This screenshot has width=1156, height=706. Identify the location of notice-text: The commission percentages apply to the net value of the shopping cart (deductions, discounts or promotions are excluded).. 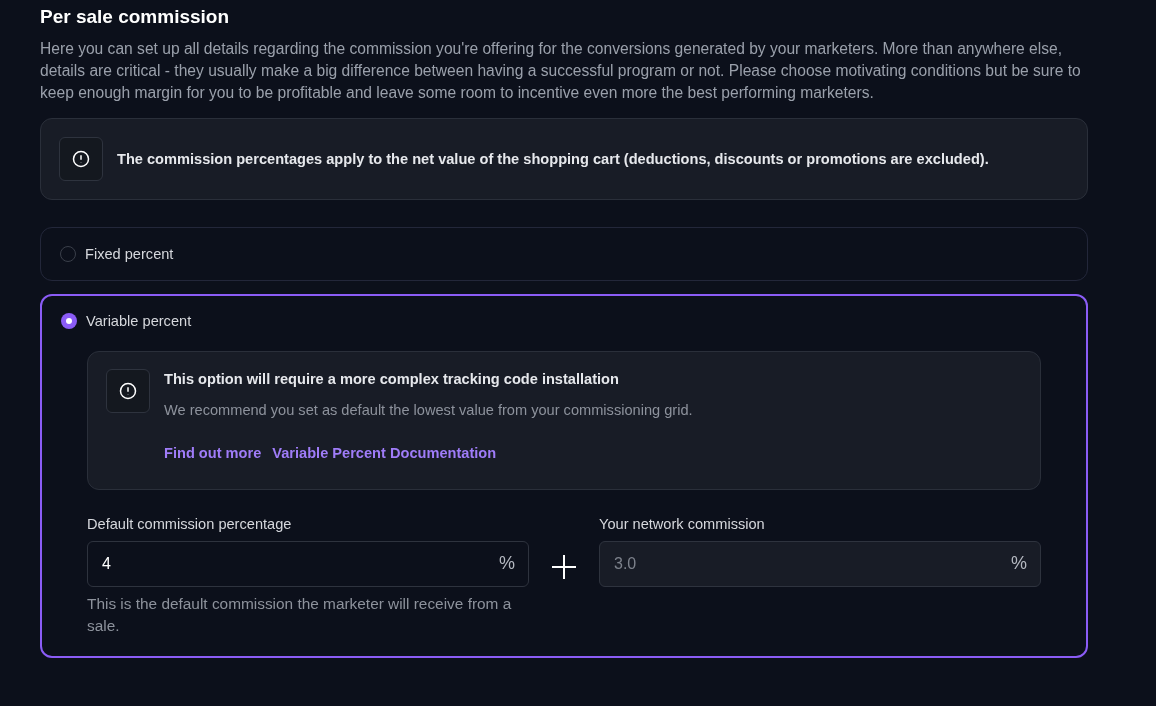
(553, 159).